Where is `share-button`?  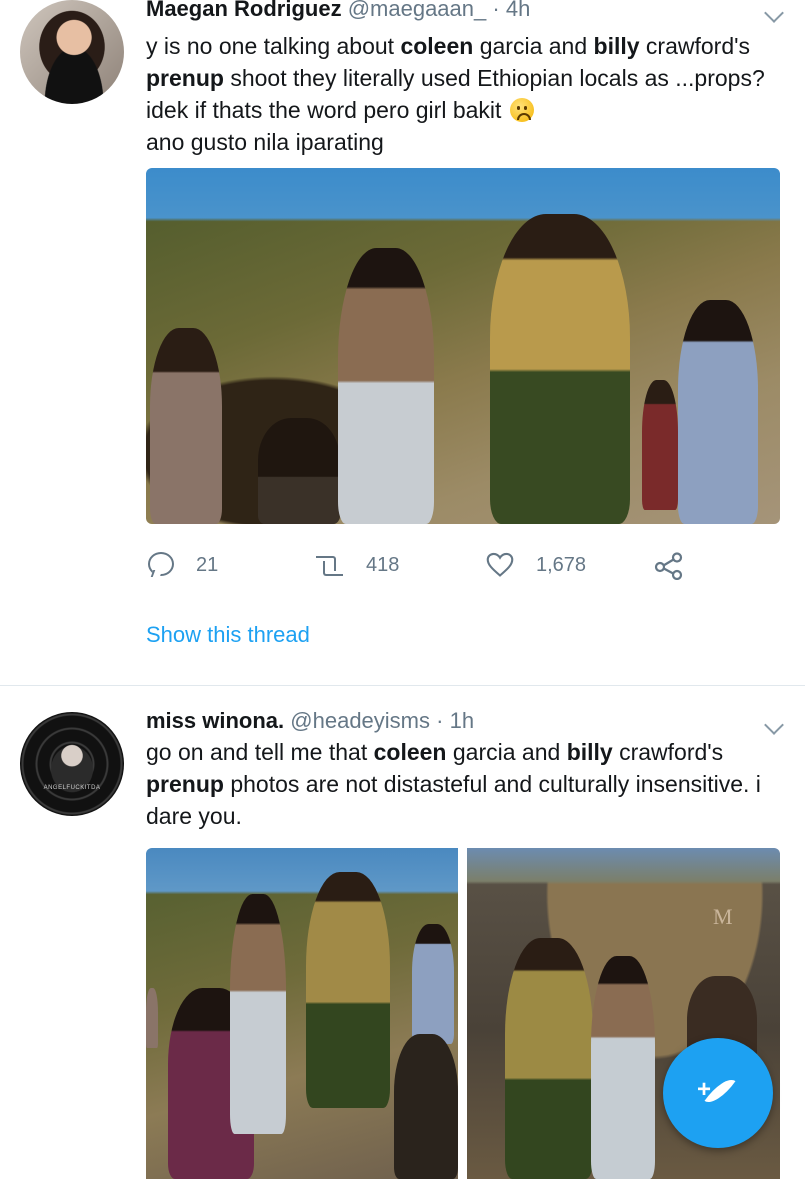
share-button is located at coordinates (674, 566).